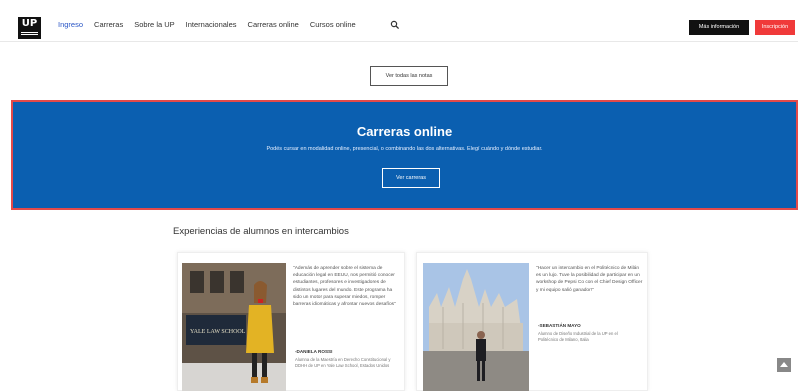 This screenshot has height=391, width=798. I want to click on banner-title: Carreras online, so click(404, 131).